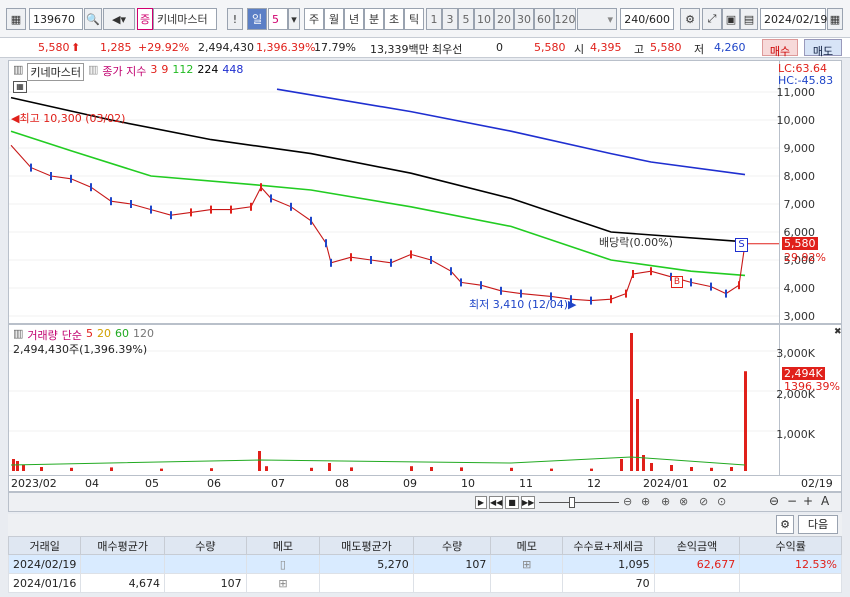 This screenshot has width=850, height=597. I want to click on vol-tick-2000k: 2,000K, so click(795, 394).